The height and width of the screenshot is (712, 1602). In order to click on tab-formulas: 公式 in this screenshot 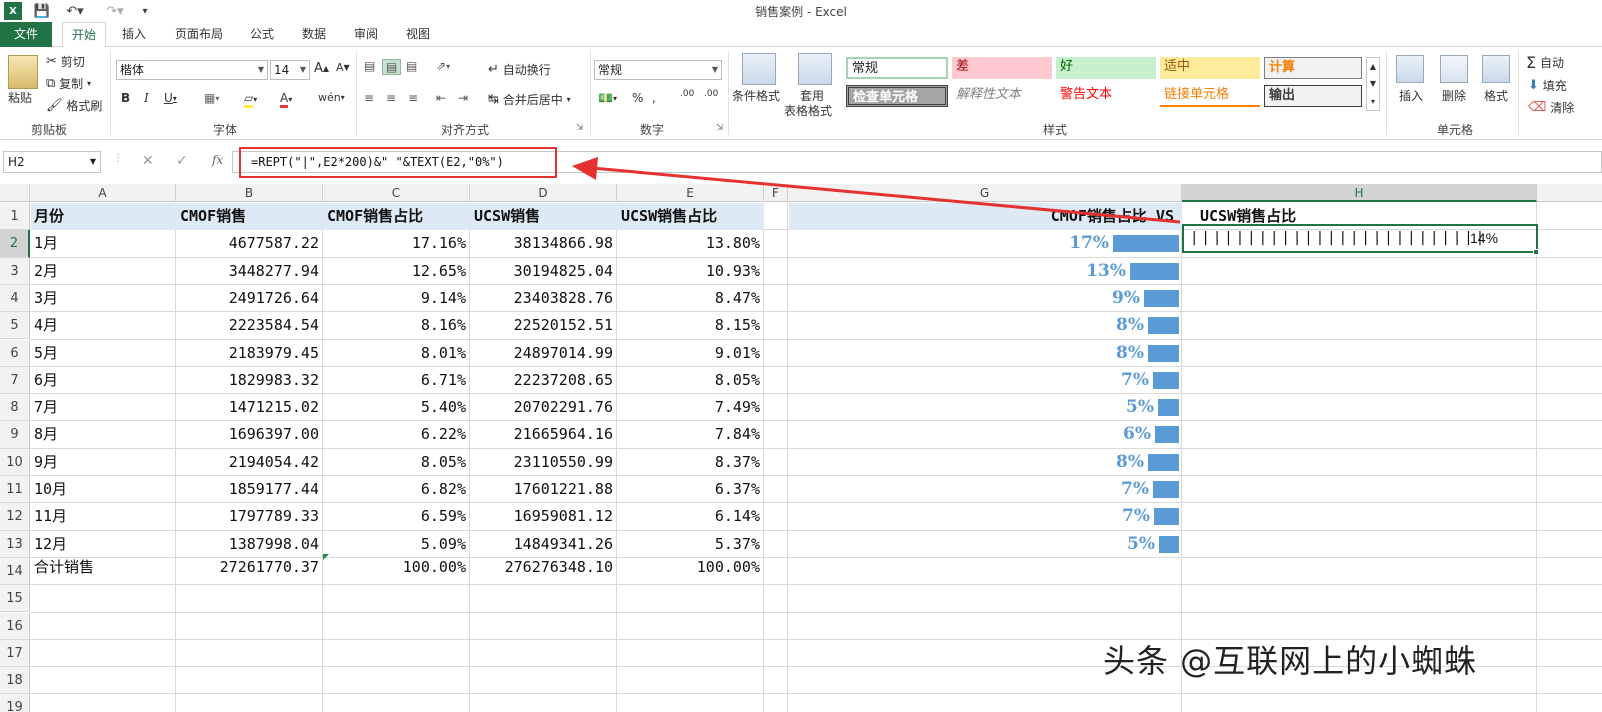, I will do `click(262, 34)`.